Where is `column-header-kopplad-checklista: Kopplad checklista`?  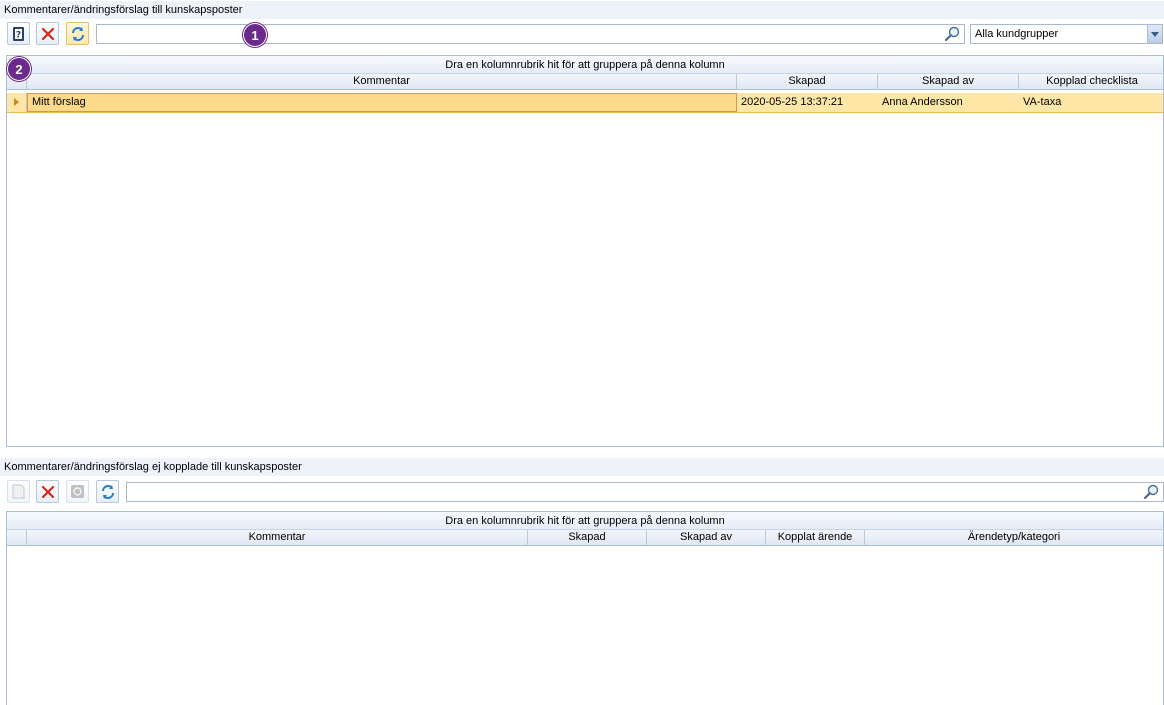 column-header-kopplad-checklista: Kopplad checklista is located at coordinates (1091, 82).